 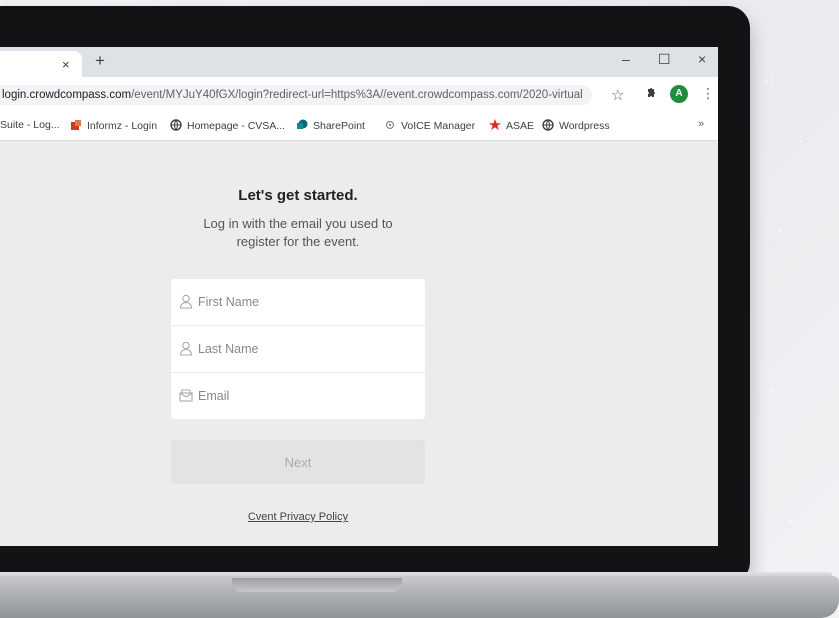 What do you see at coordinates (664, 59) in the screenshot?
I see `window-maximize-button: ☐` at bounding box center [664, 59].